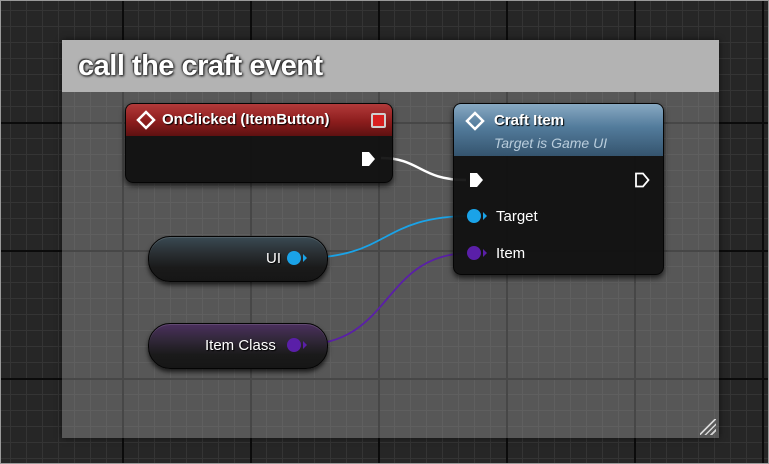 The image size is (769, 464). I want to click on item-pin-icon, so click(477, 253).